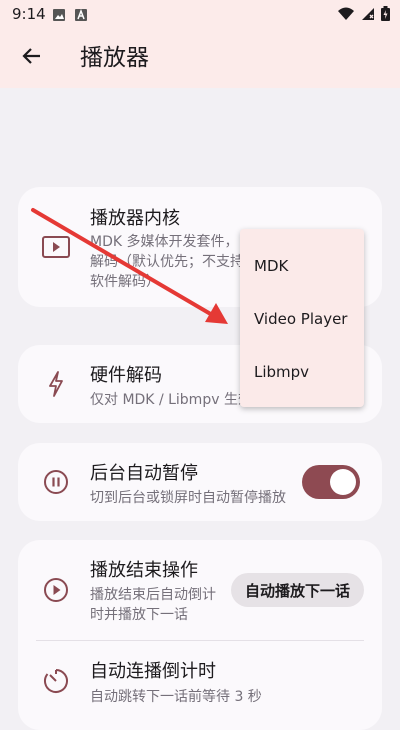 The width and height of the screenshot is (400, 730). I want to click on app-bar: 播放器, so click(200, 58).